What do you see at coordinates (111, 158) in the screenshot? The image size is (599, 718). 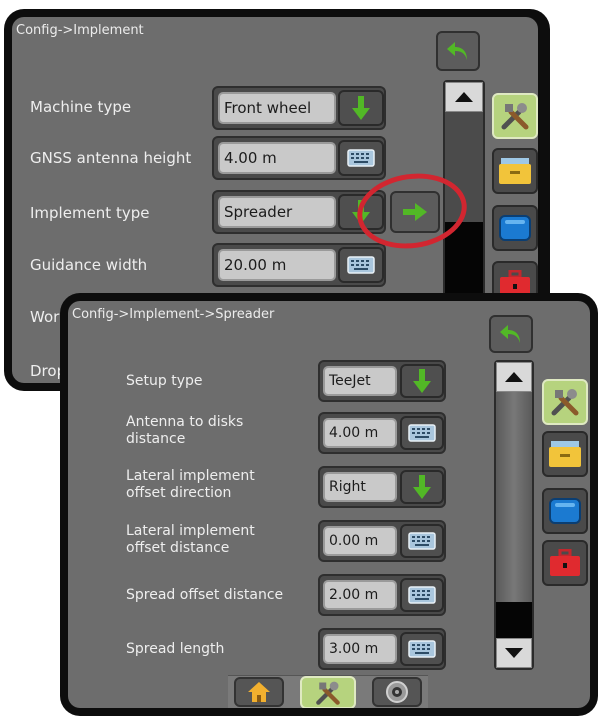 I see `gnss-antenna-height-label: GNSS antenna height` at bounding box center [111, 158].